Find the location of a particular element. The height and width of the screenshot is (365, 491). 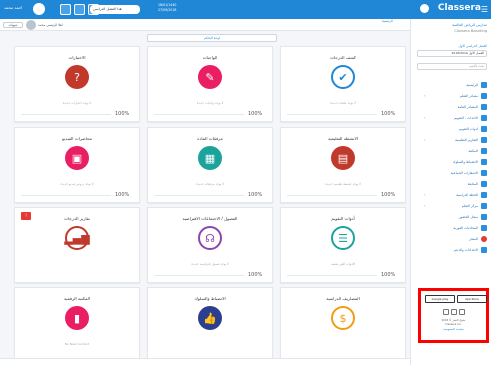

card-title: كشف الدرجات is located at coordinates (343, 57).